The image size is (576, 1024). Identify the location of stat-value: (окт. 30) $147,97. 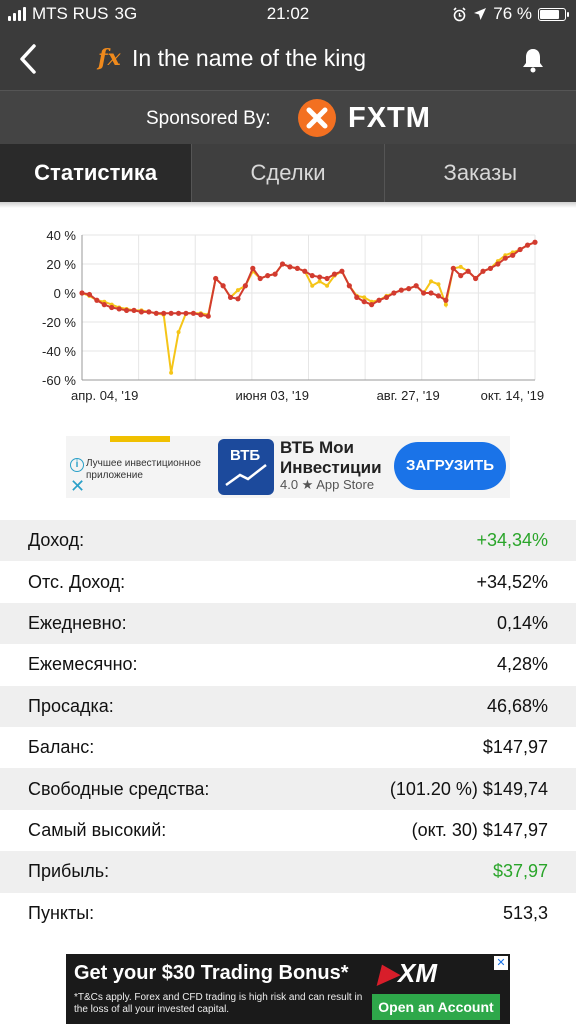
(479, 829).